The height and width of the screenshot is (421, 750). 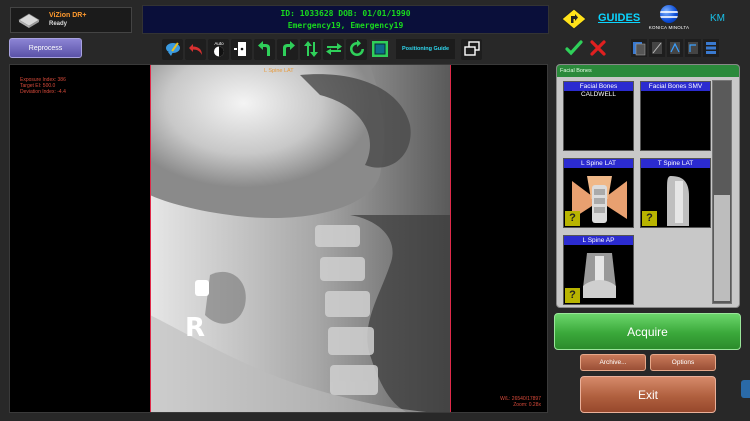 I want to click on crop-tool, so click(x=241, y=49).